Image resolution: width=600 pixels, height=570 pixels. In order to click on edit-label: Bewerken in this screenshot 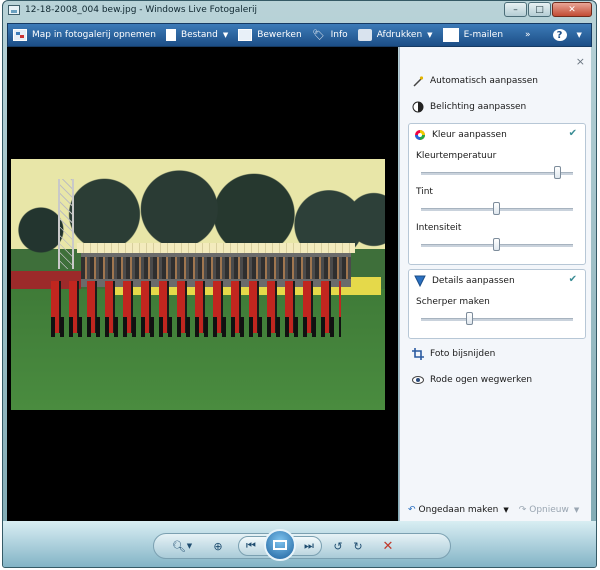, I will do `click(279, 35)`.